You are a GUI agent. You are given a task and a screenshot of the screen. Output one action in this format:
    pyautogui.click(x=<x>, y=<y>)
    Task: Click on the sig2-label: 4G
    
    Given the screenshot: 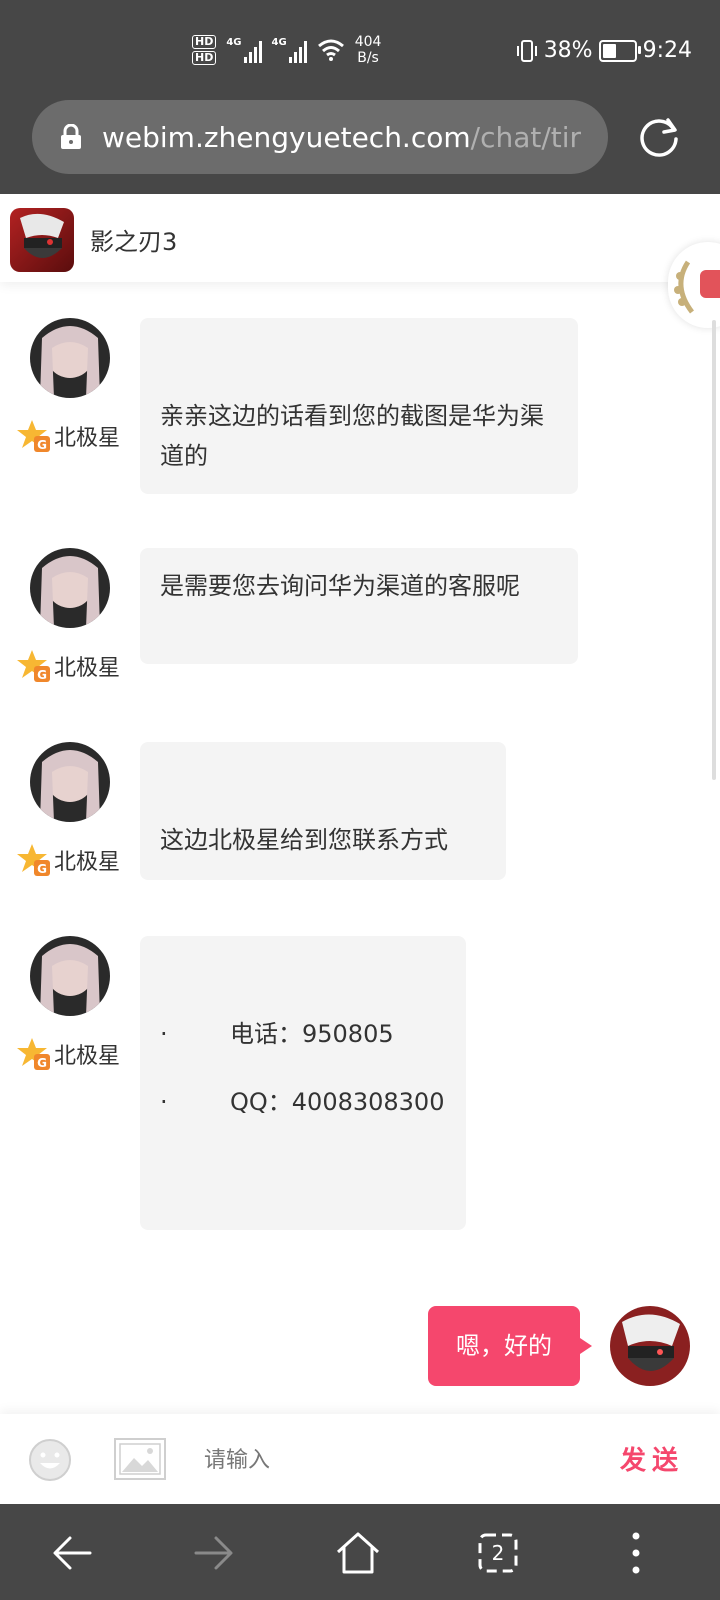 What is the action you would take?
    pyautogui.click(x=279, y=42)
    